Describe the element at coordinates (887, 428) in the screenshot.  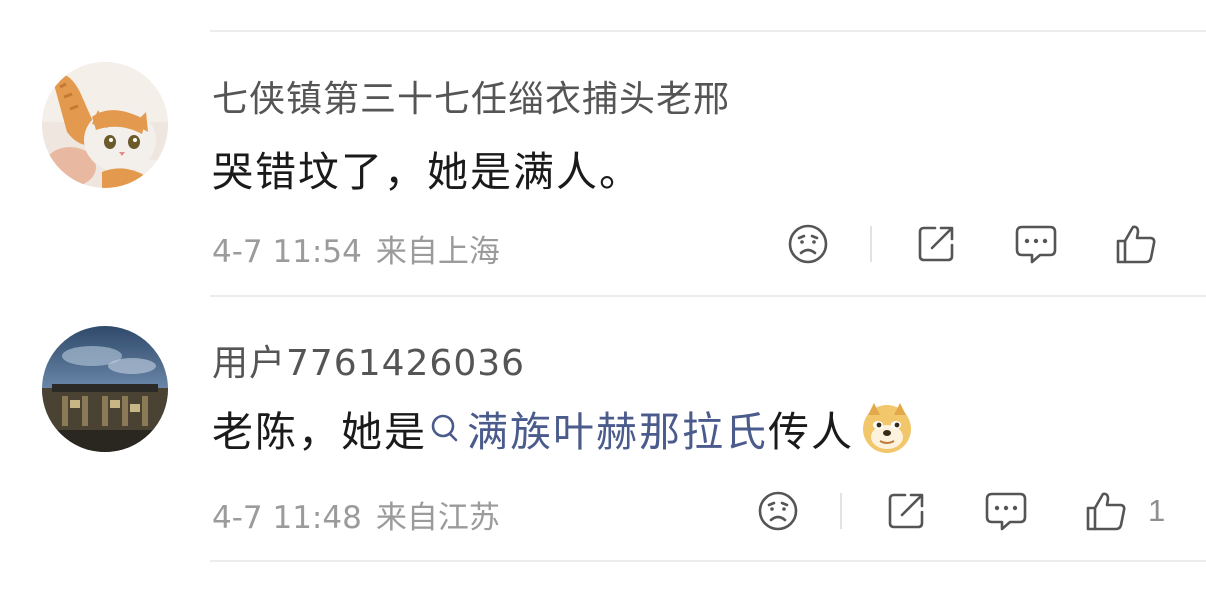
I see `doge-emoji-icon` at that location.